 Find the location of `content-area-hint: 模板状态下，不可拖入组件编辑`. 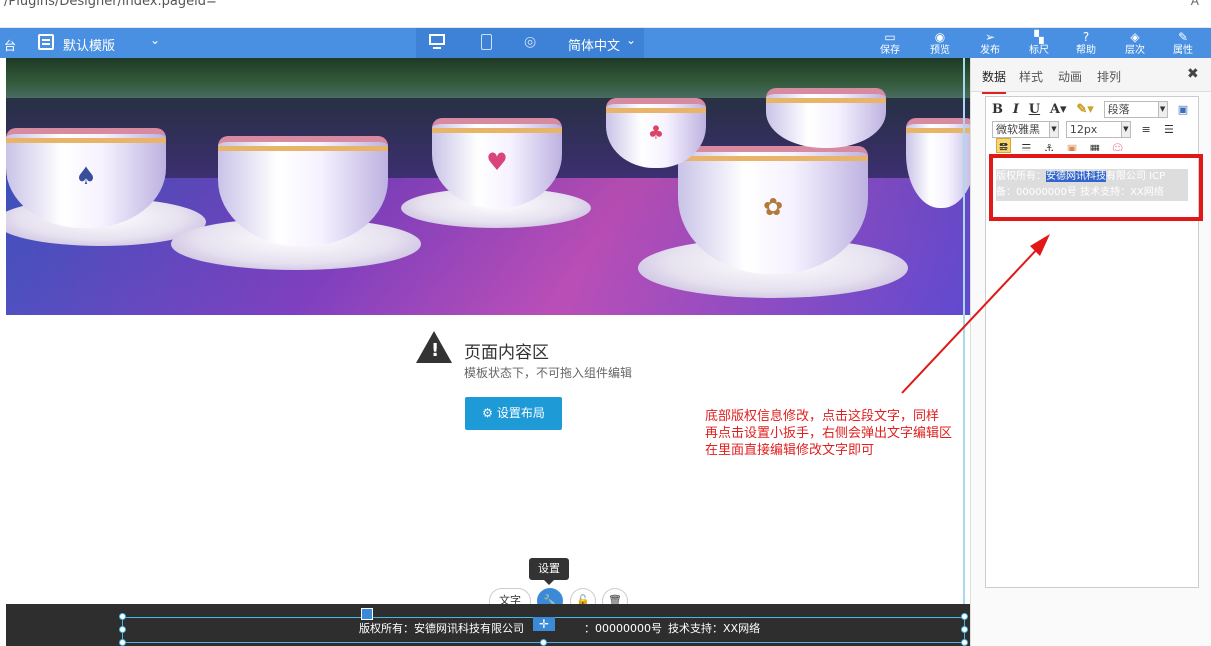

content-area-hint: 模板状态下，不可拖入组件编辑 is located at coordinates (548, 373).